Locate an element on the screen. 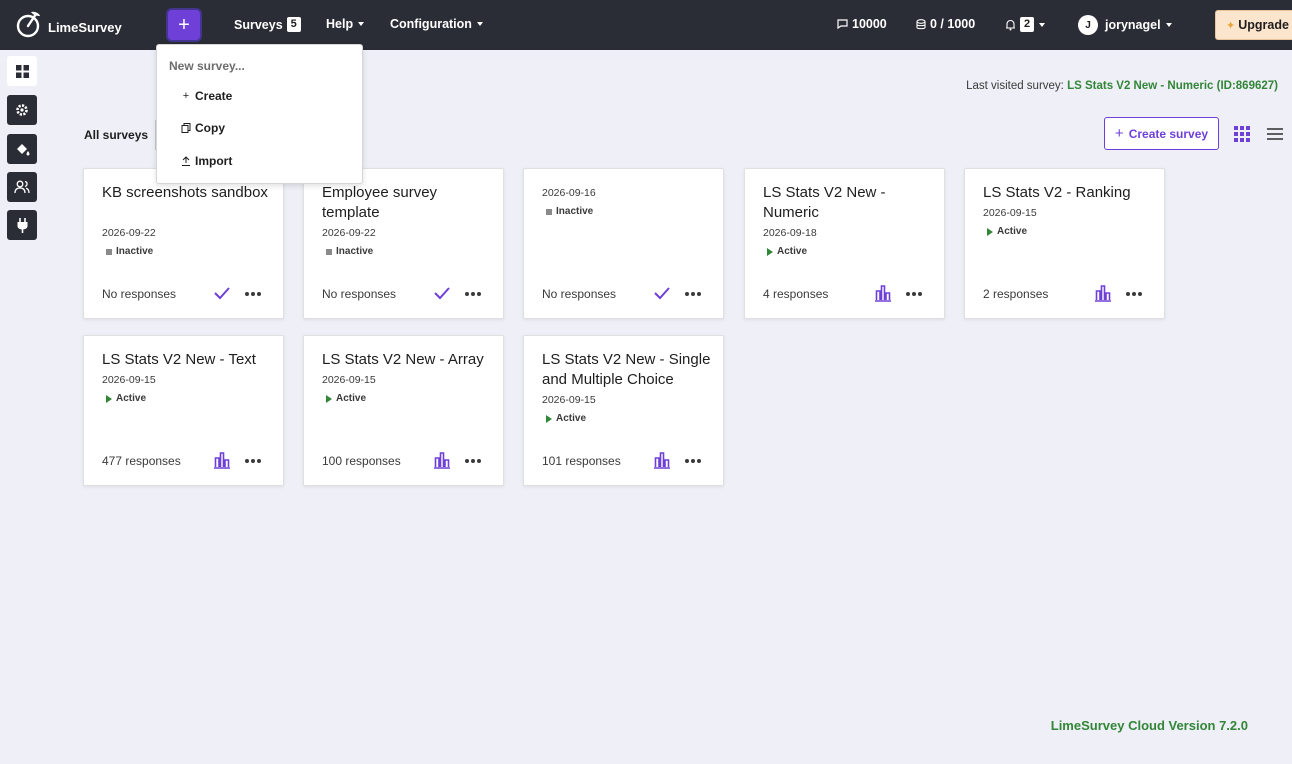  survey-title: LS Stats V2 New - Text is located at coordinates (189, 360).